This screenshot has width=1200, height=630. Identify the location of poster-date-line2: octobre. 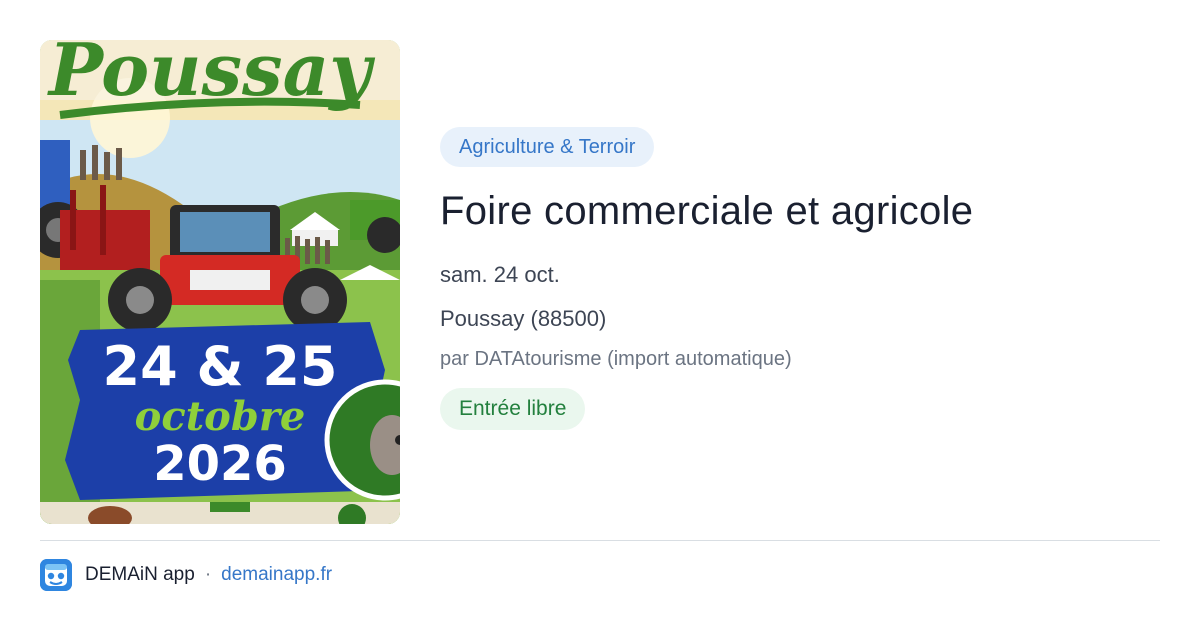
(220, 416).